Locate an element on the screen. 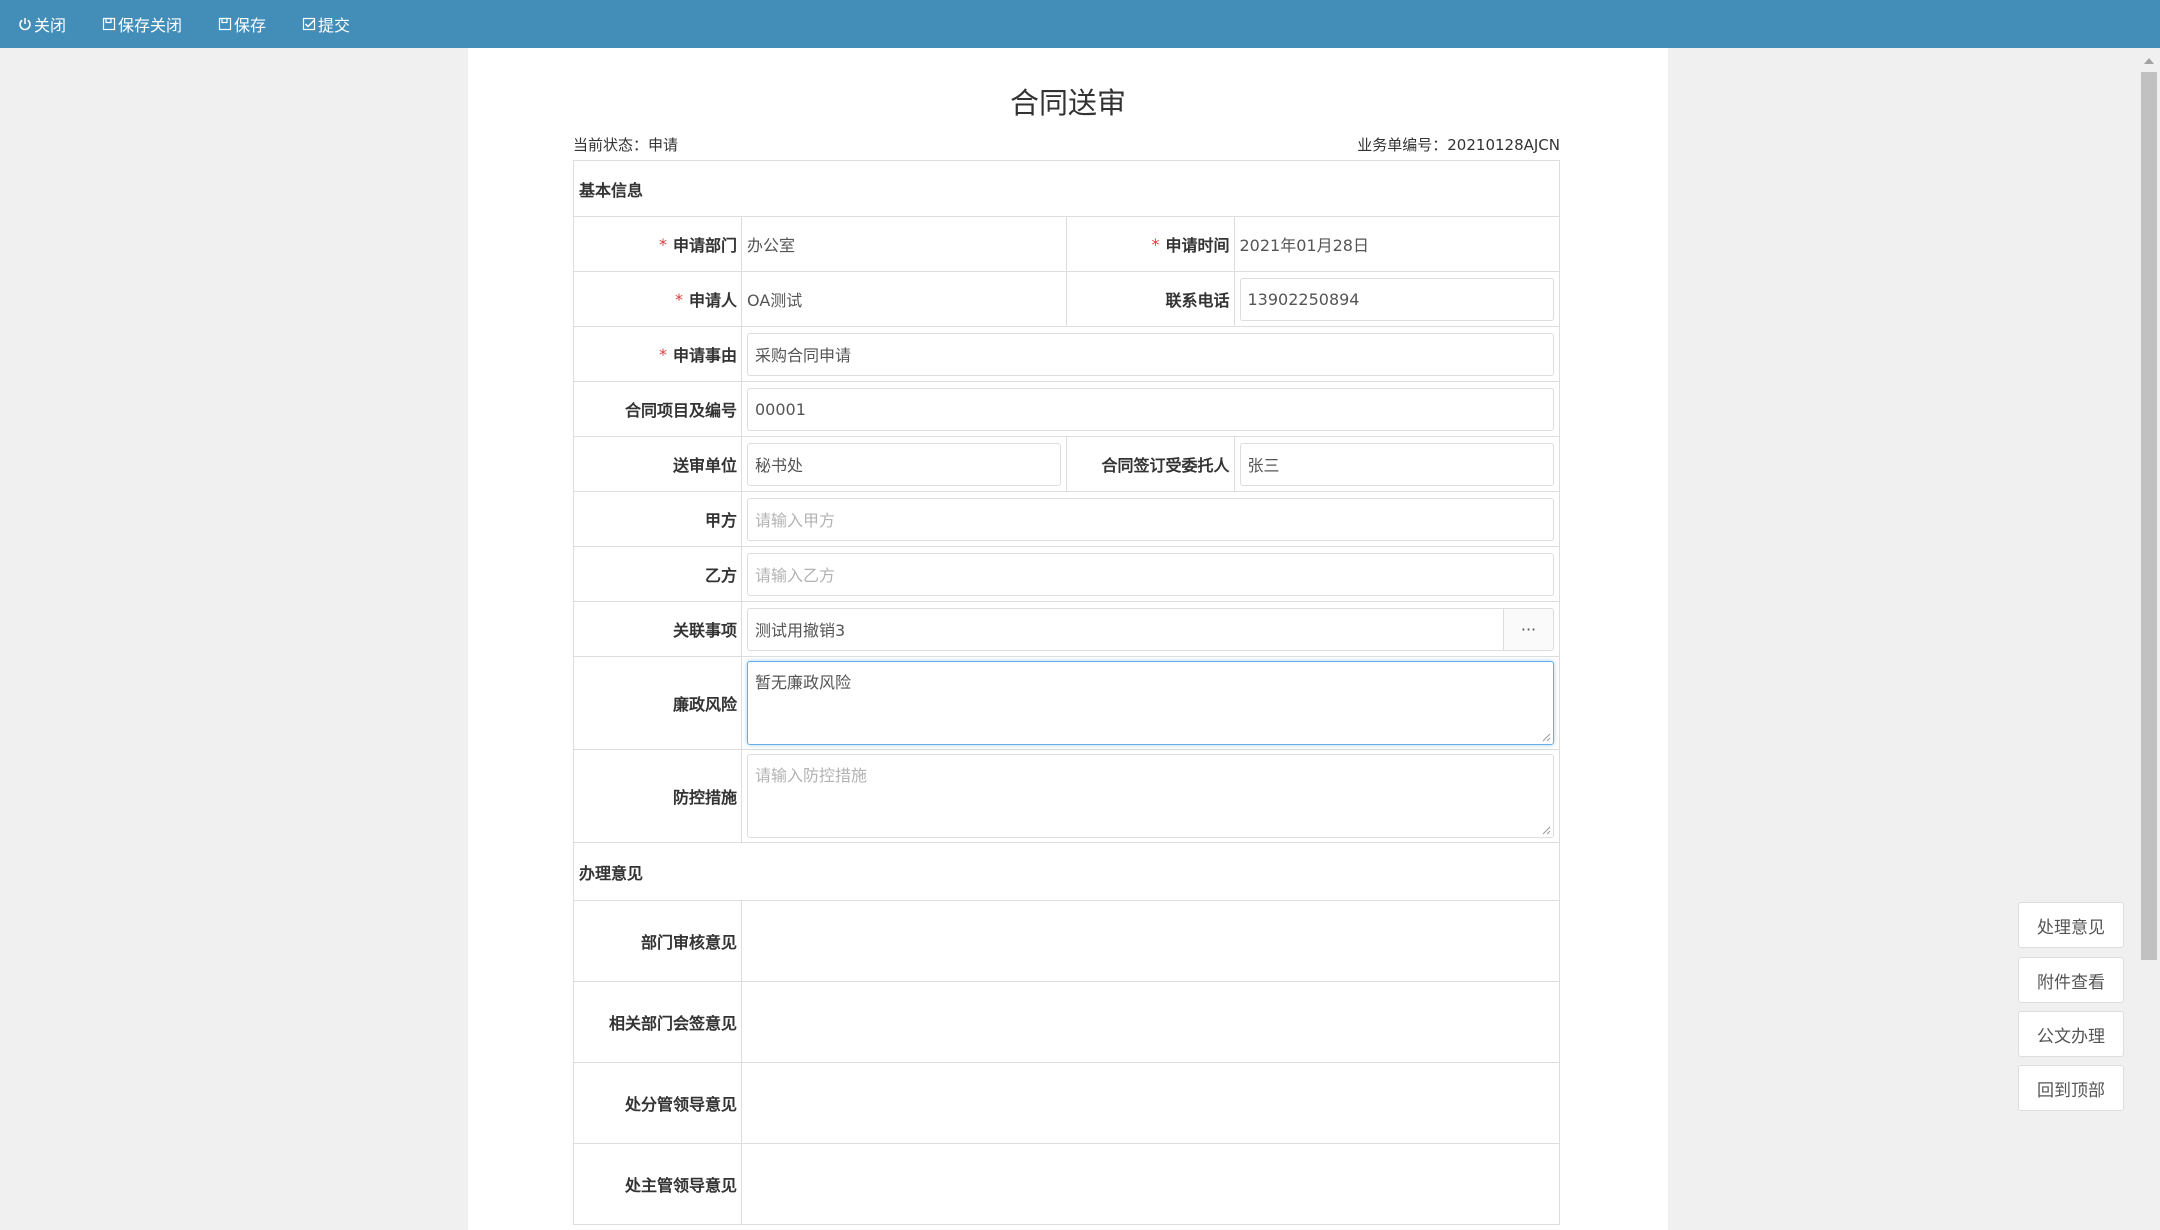  close-label: 关闭 is located at coordinates (50, 25).